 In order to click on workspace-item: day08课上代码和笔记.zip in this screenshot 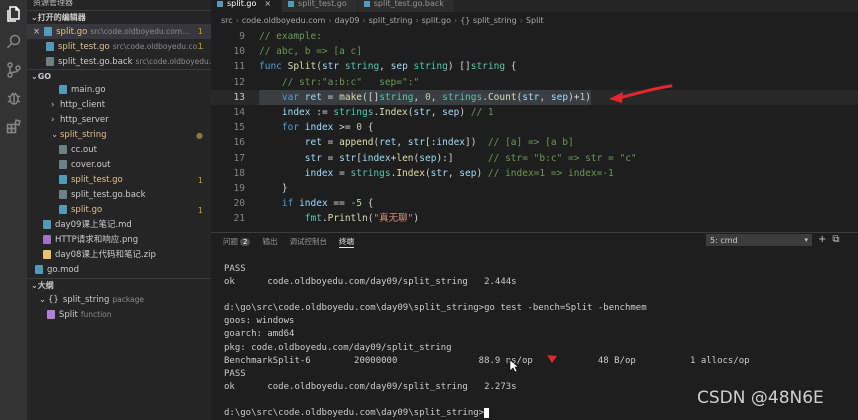, I will do `click(119, 255)`.